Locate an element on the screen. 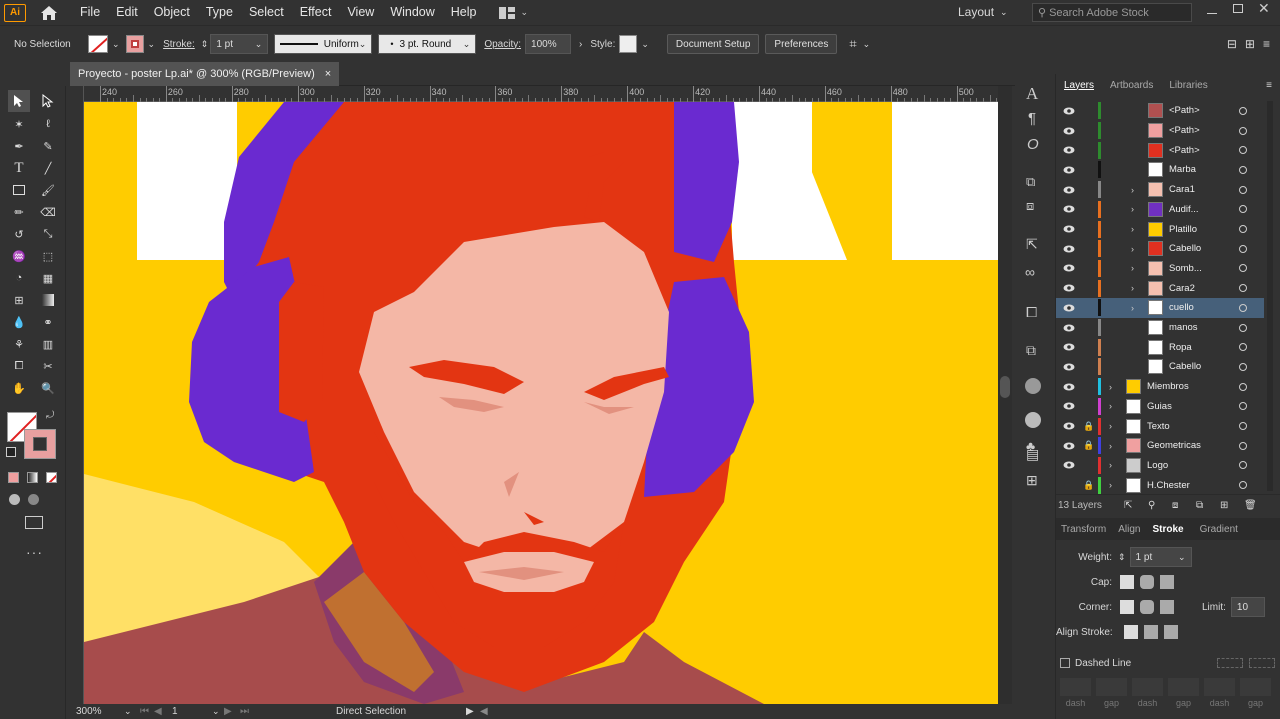 The image size is (1280, 719). layers-icon: ▤ is located at coordinates (1032, 454).